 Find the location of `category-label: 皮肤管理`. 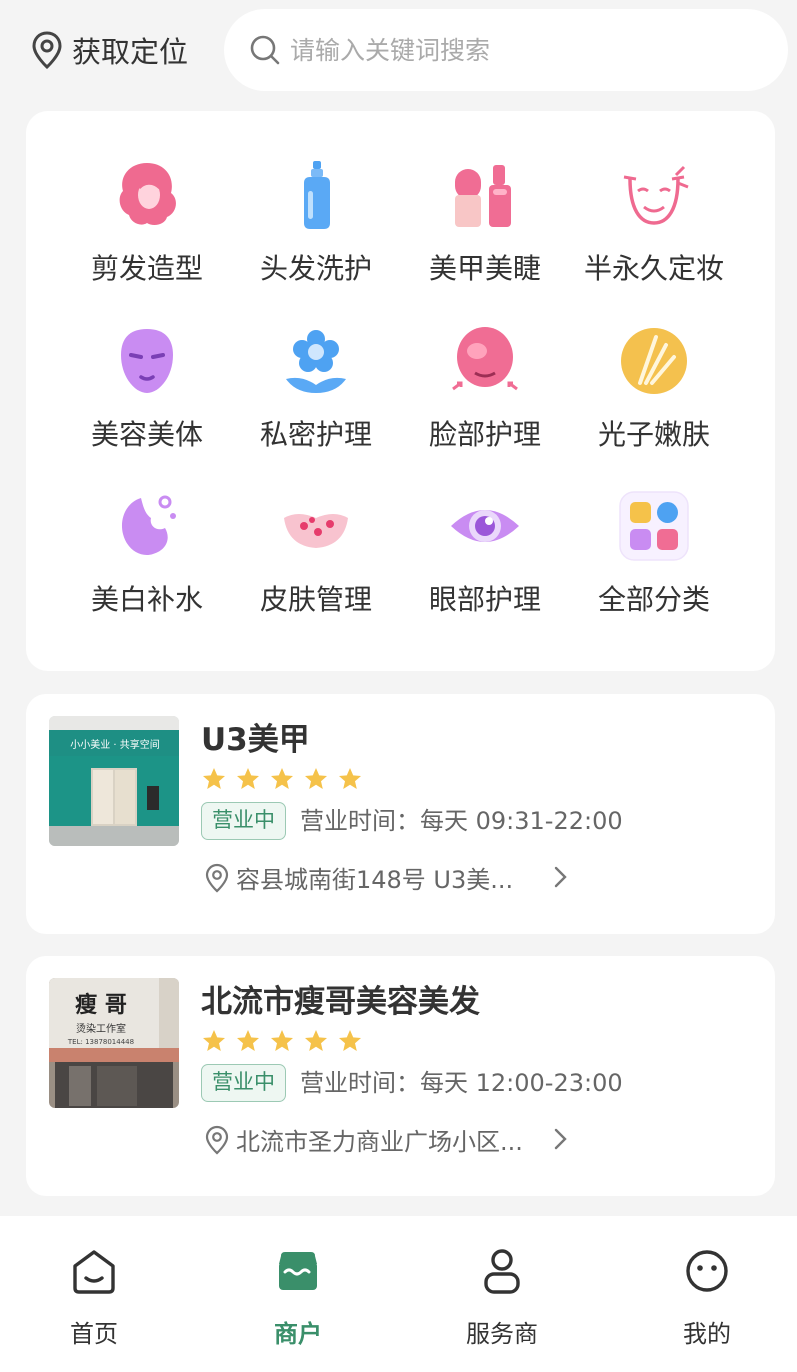

category-label: 皮肤管理 is located at coordinates (315, 599).